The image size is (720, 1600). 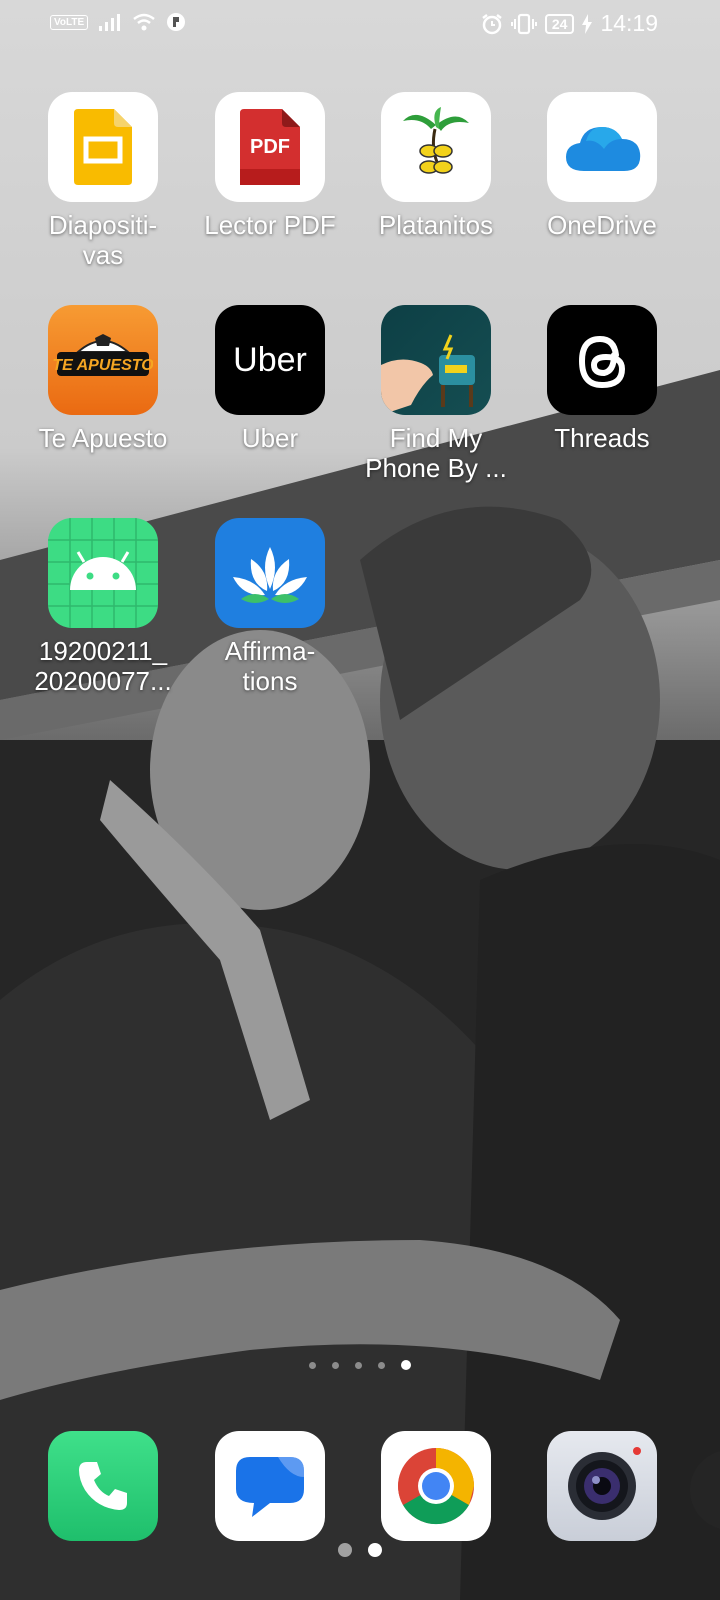 What do you see at coordinates (602, 147) in the screenshot?
I see `onedrive-icon` at bounding box center [602, 147].